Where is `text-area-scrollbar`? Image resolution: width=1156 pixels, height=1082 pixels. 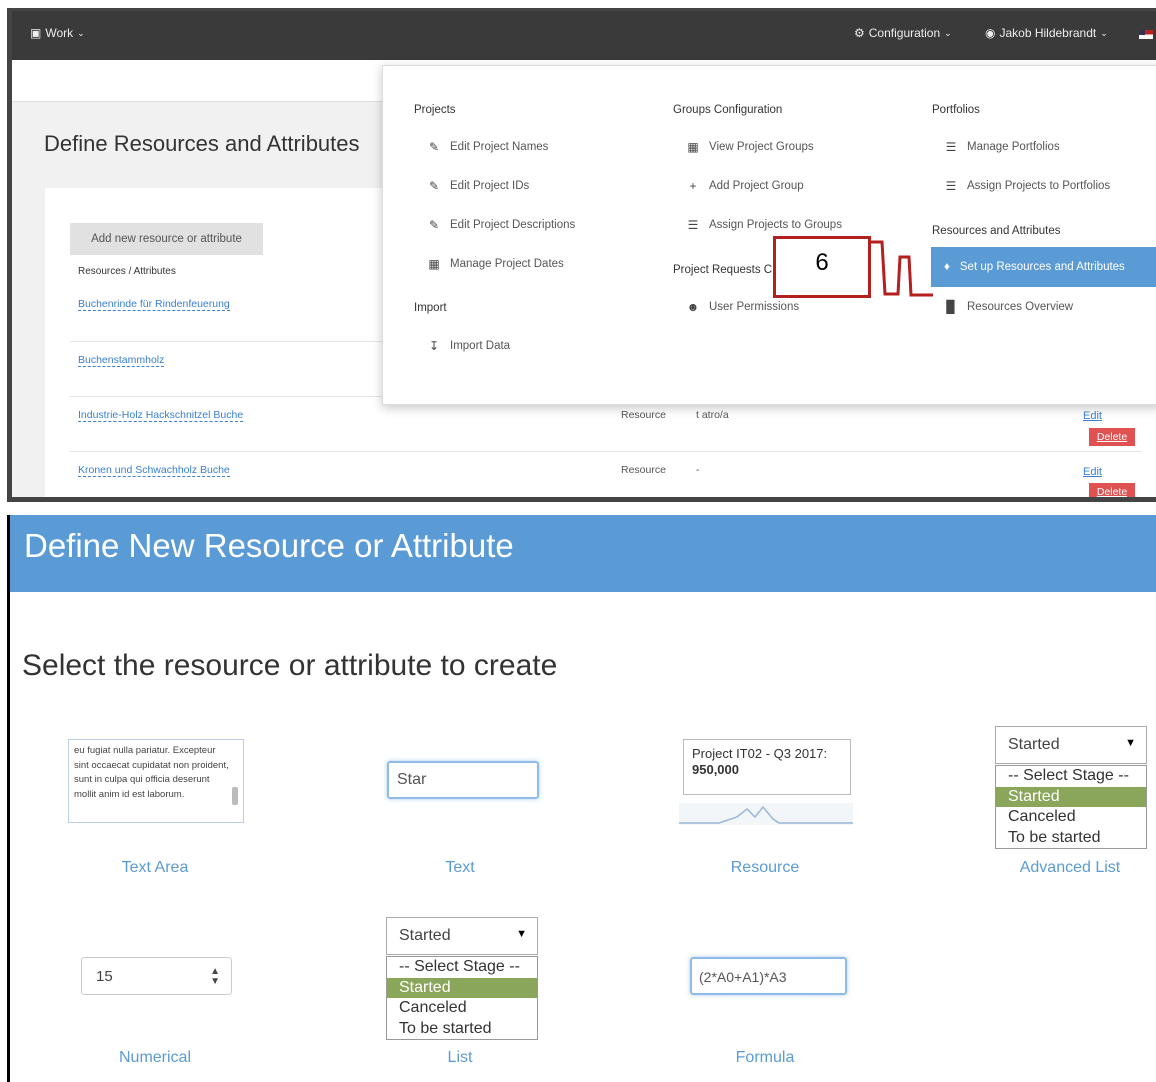
text-area-scrollbar is located at coordinates (235, 796).